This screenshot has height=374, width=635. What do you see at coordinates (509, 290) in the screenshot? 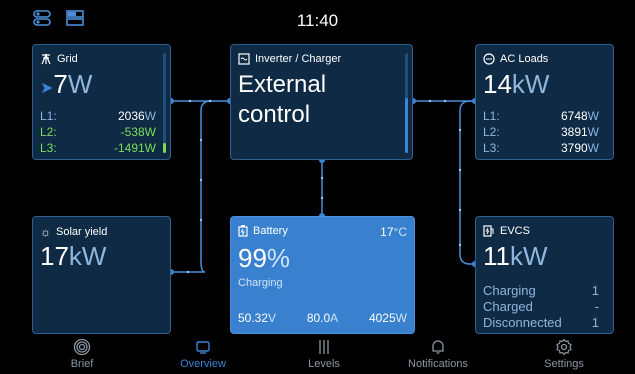
I see `evcs-charging-label: Charging` at bounding box center [509, 290].